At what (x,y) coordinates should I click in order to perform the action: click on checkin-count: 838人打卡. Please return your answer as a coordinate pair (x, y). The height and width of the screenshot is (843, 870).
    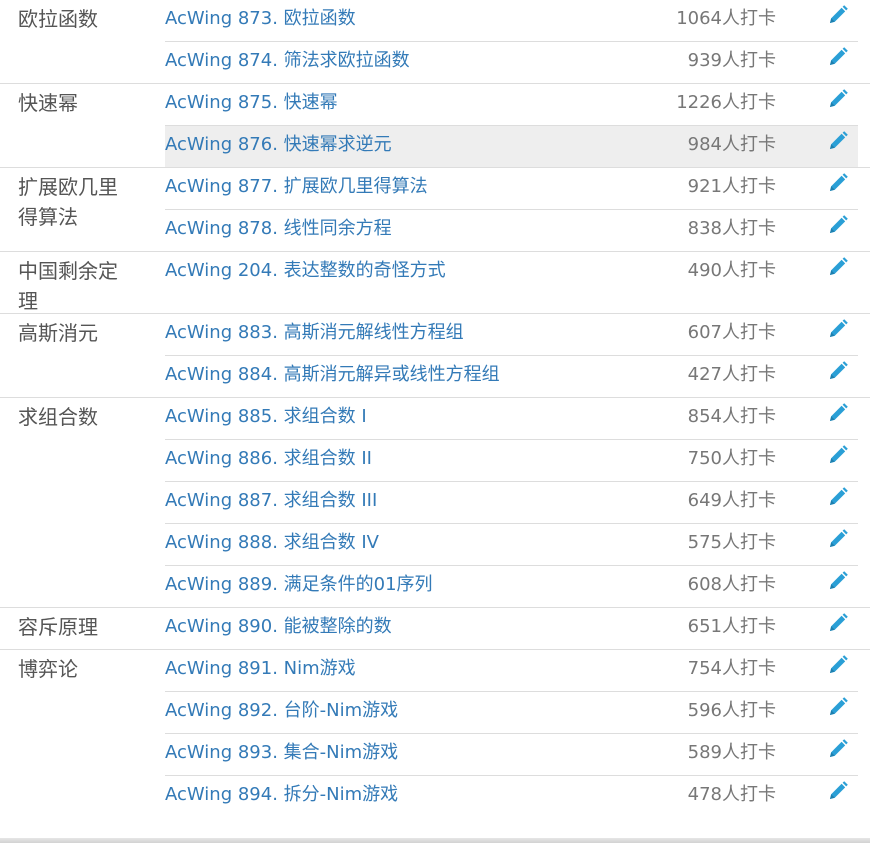
    Looking at the image, I should click on (731, 228).